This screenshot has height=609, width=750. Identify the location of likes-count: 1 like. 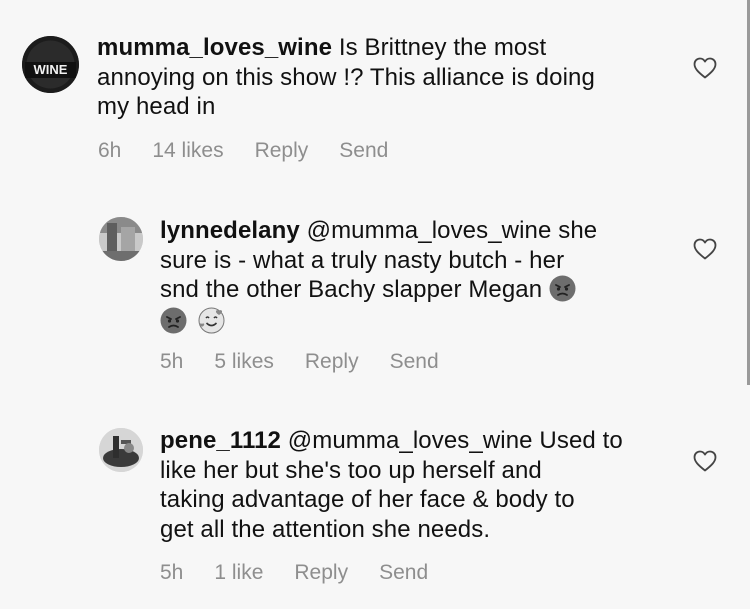
(238, 573).